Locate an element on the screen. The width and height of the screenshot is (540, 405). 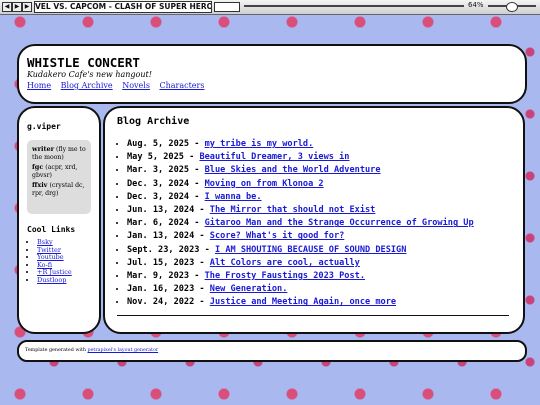
progress-track is located at coordinates (354, 6).